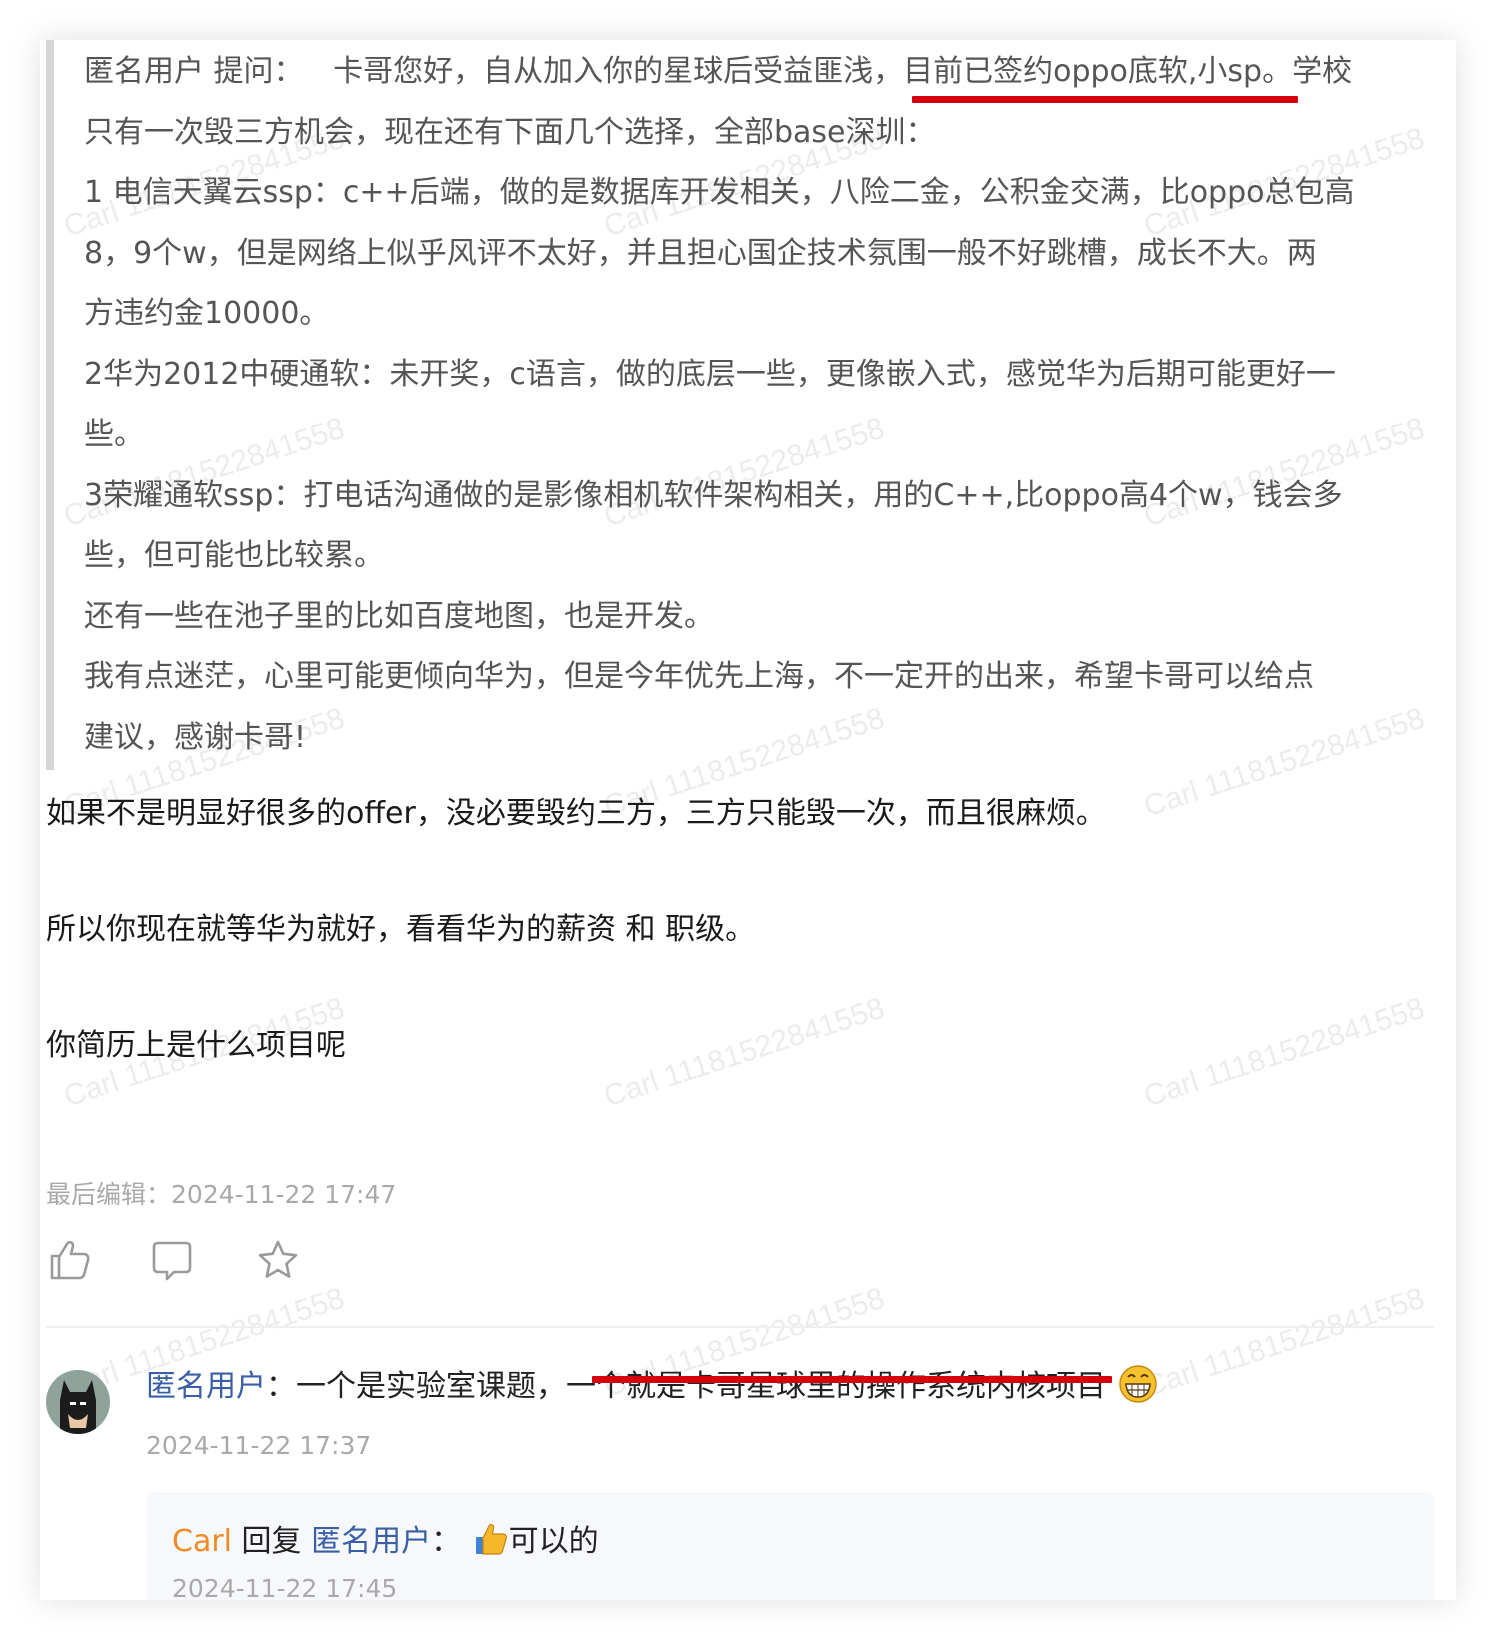 Image resolution: width=1496 pixels, height=1640 pixels. I want to click on question-label: 提问：, so click(258, 71).